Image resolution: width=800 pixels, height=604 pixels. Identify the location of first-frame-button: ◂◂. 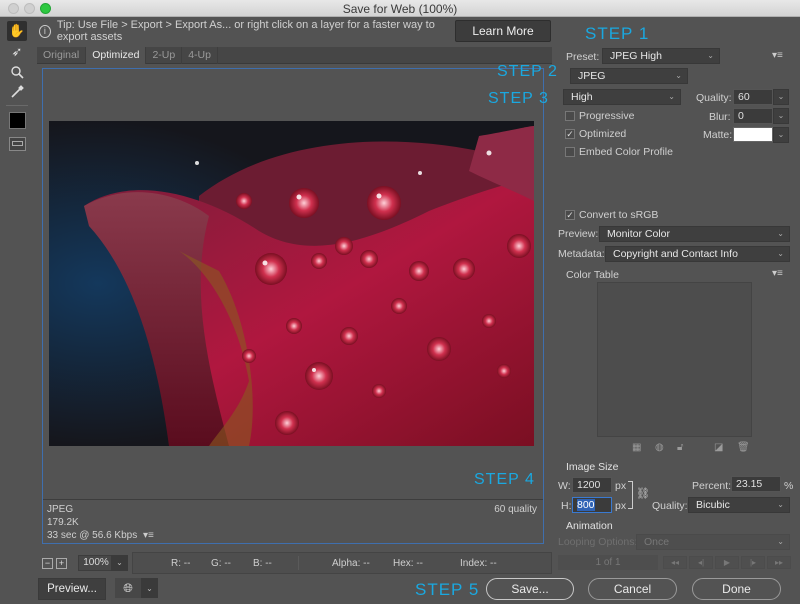
(675, 562).